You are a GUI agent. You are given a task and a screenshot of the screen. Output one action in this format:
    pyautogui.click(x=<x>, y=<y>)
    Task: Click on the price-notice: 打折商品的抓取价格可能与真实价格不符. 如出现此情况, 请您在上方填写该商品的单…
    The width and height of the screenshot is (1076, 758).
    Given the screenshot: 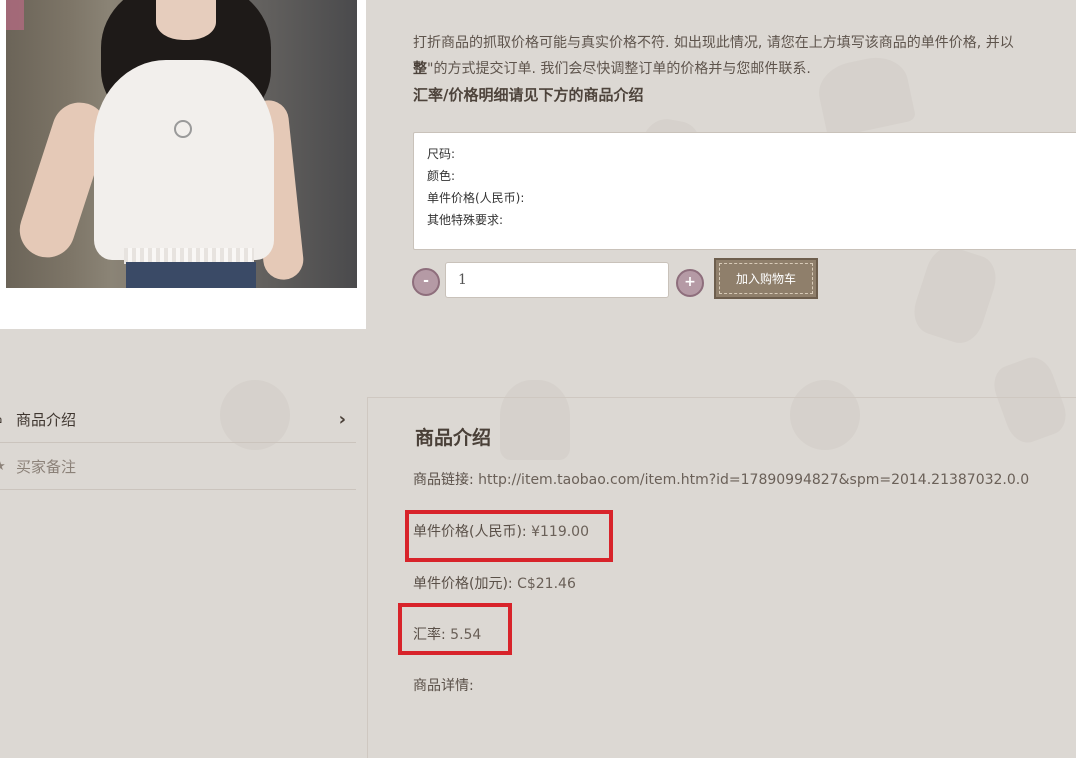 What is the action you would take?
    pyautogui.click(x=744, y=69)
    